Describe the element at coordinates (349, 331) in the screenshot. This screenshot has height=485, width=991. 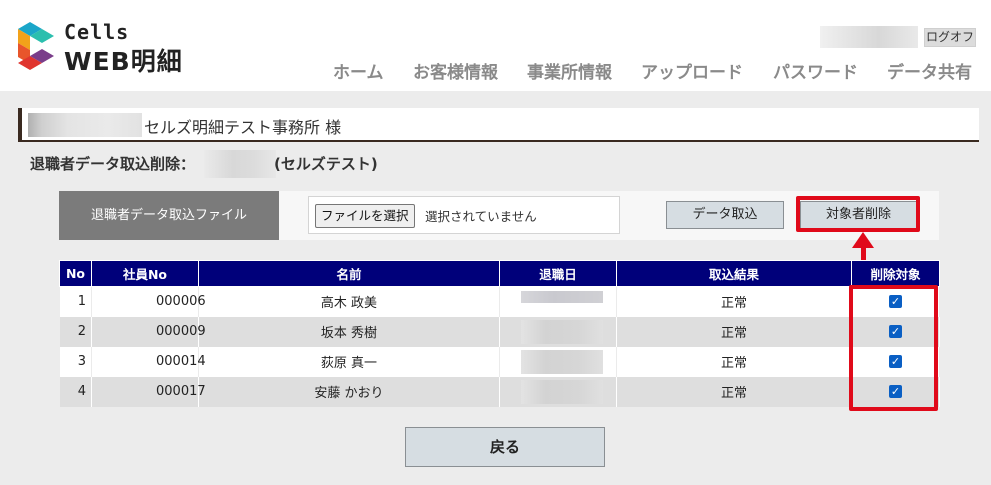
I see `cell-name: 坂本 秀樹` at that location.